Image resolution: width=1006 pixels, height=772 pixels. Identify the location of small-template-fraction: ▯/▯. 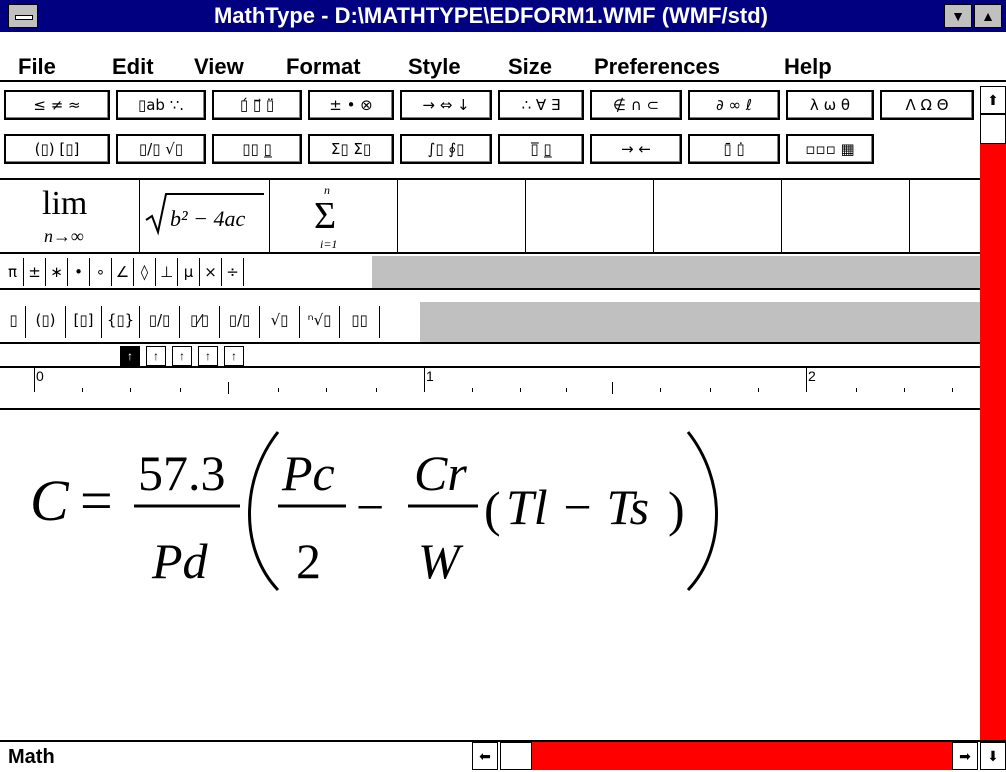
(160, 322).